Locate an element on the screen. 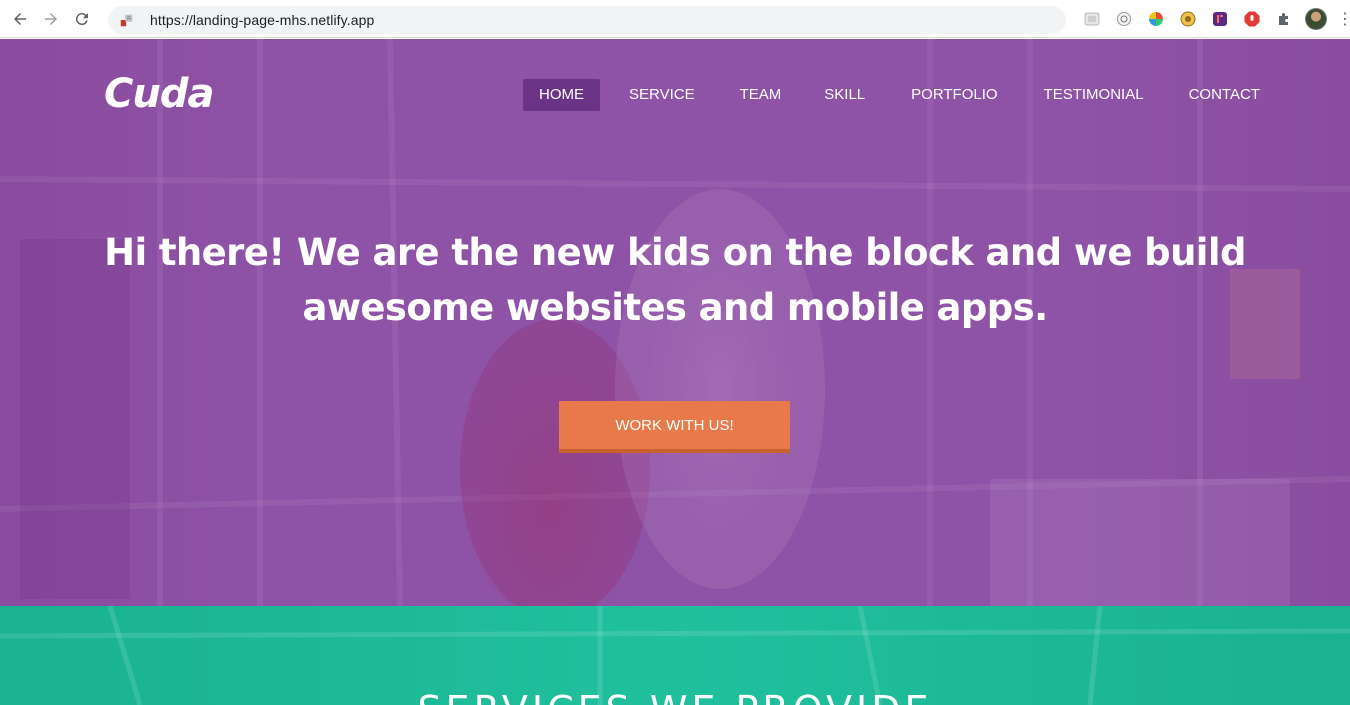  url-text: https://landing-page-mhs.netlify.app is located at coordinates (262, 20).